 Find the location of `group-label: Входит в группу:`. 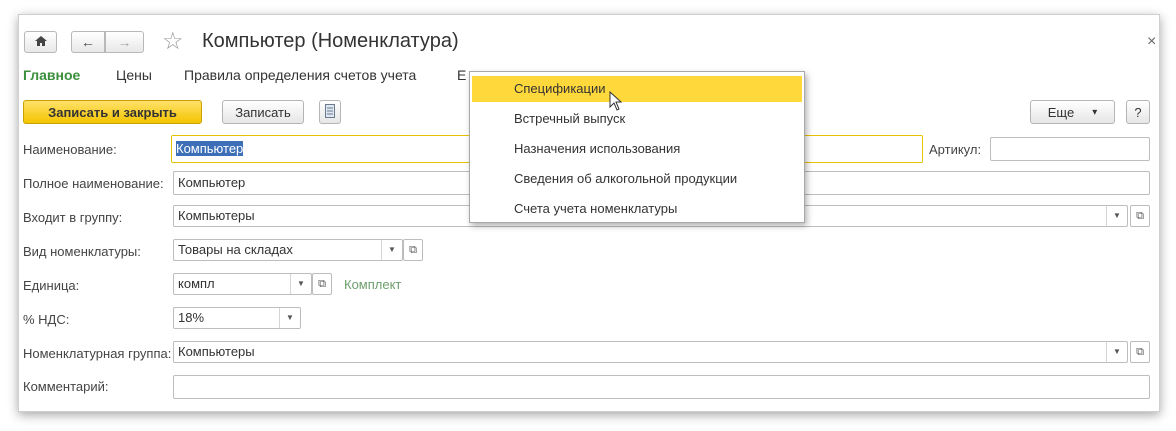

group-label: Входит в группу: is located at coordinates (73, 217).